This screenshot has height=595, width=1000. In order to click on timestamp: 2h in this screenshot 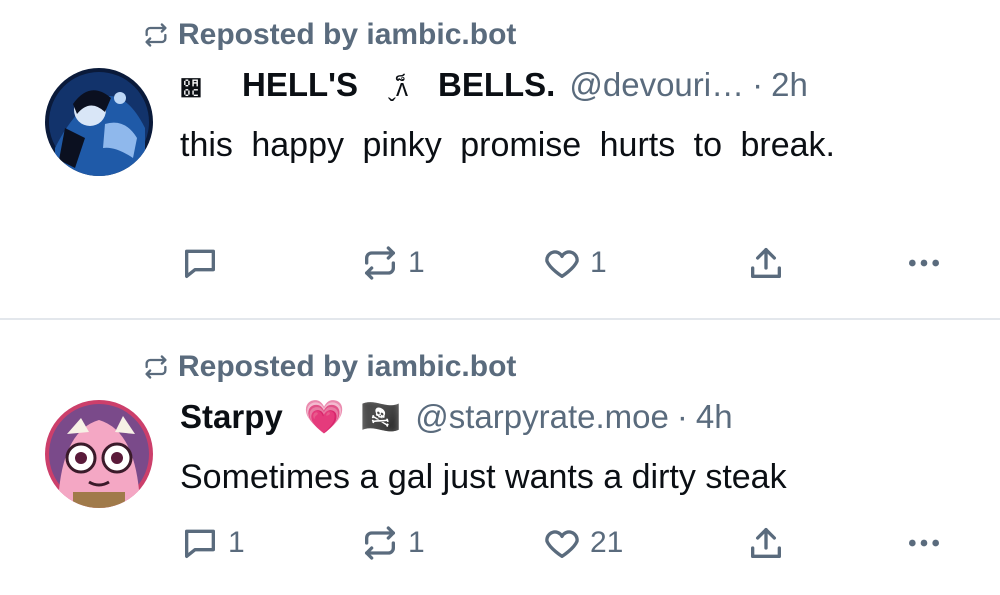, I will do `click(789, 85)`.